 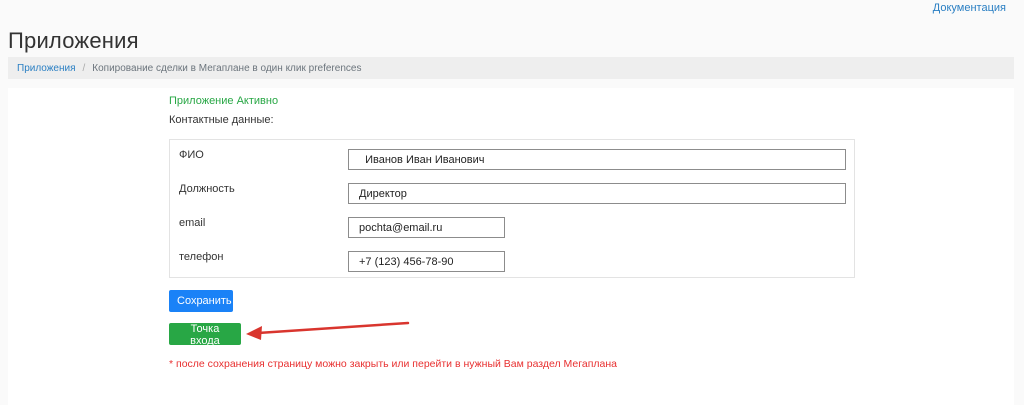 What do you see at coordinates (46, 68) in the screenshot?
I see `breadcrumb-root-link: Приложения` at bounding box center [46, 68].